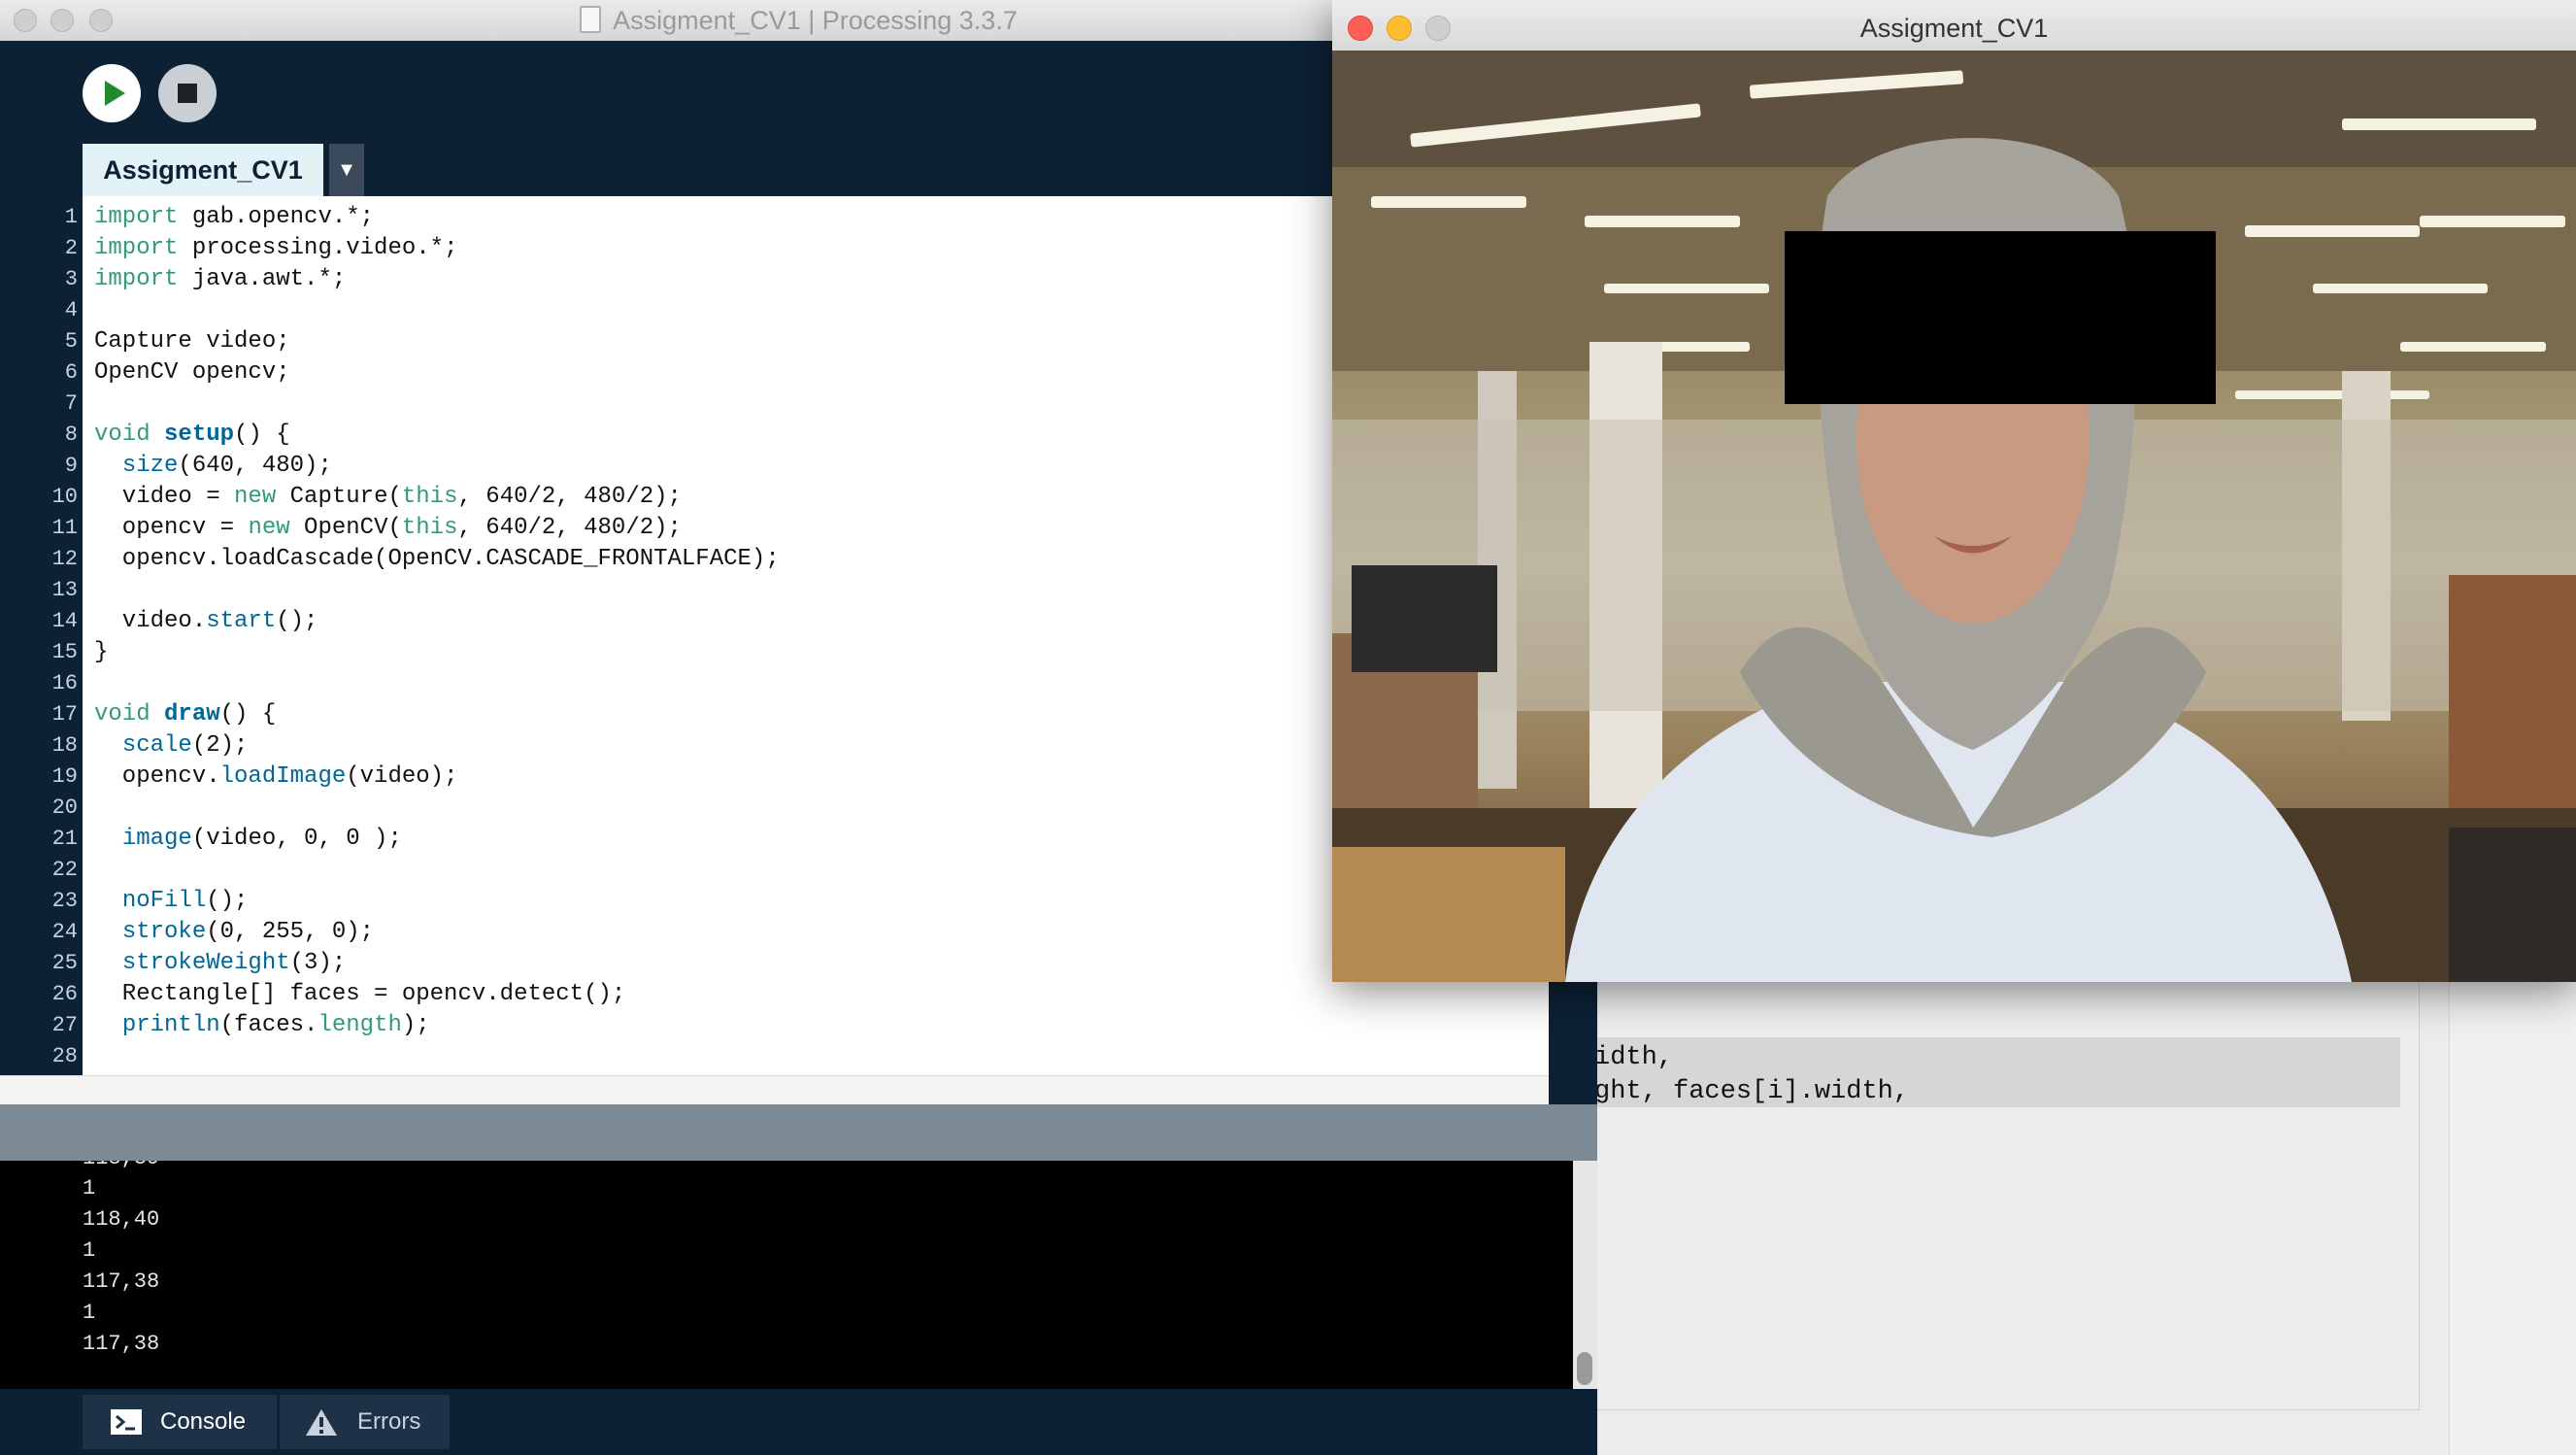 The width and height of the screenshot is (2576, 1455). Describe the element at coordinates (192, 341) in the screenshot. I see `code-line: Capture video;` at that location.